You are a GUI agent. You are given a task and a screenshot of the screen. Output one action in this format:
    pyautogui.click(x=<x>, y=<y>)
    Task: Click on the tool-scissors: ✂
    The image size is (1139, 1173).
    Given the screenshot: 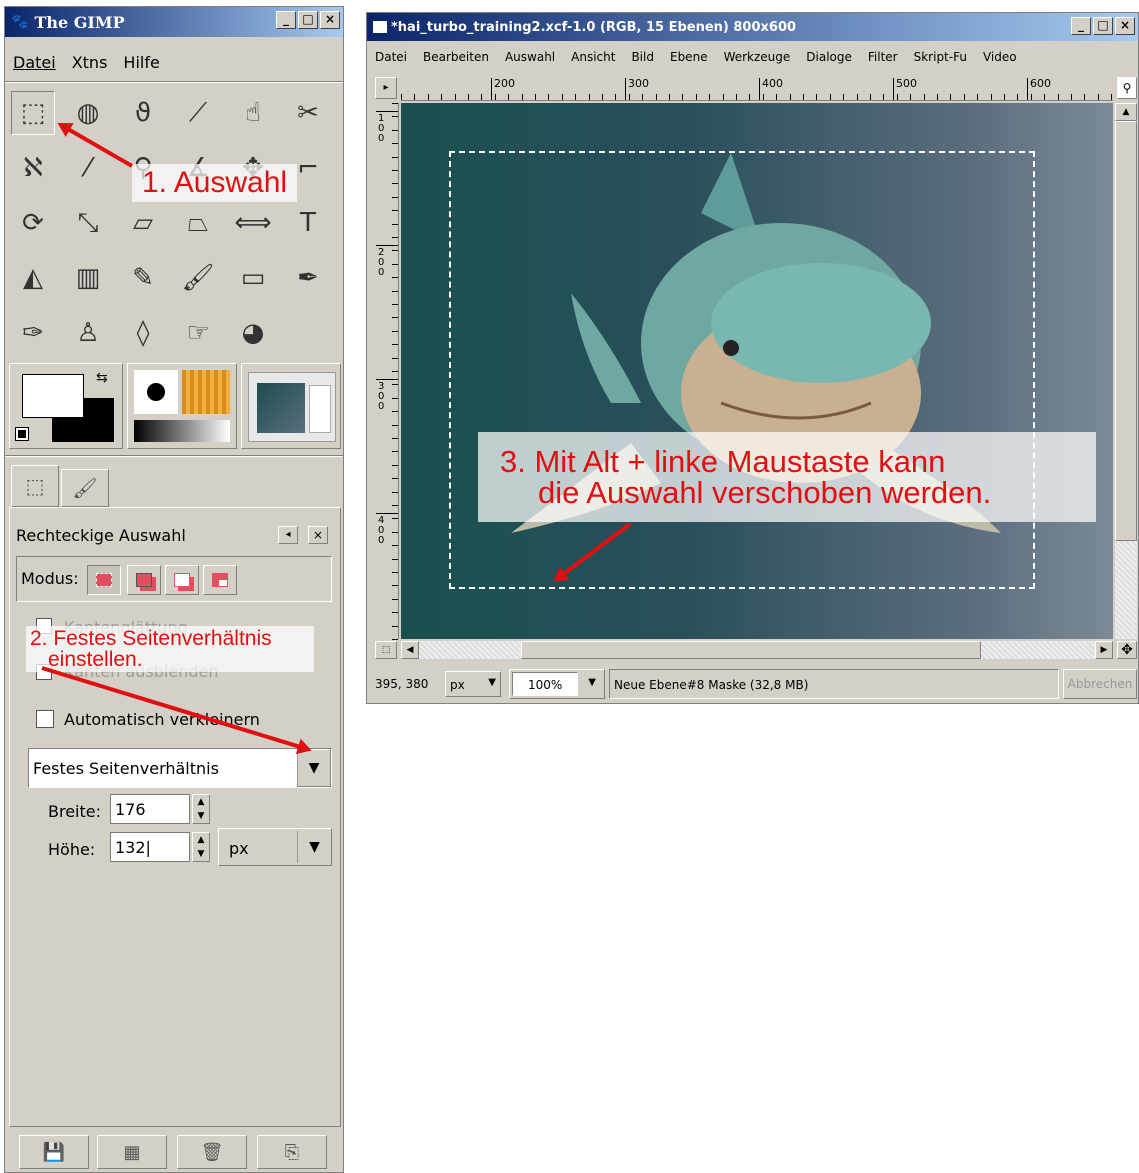 What is the action you would take?
    pyautogui.click(x=308, y=113)
    